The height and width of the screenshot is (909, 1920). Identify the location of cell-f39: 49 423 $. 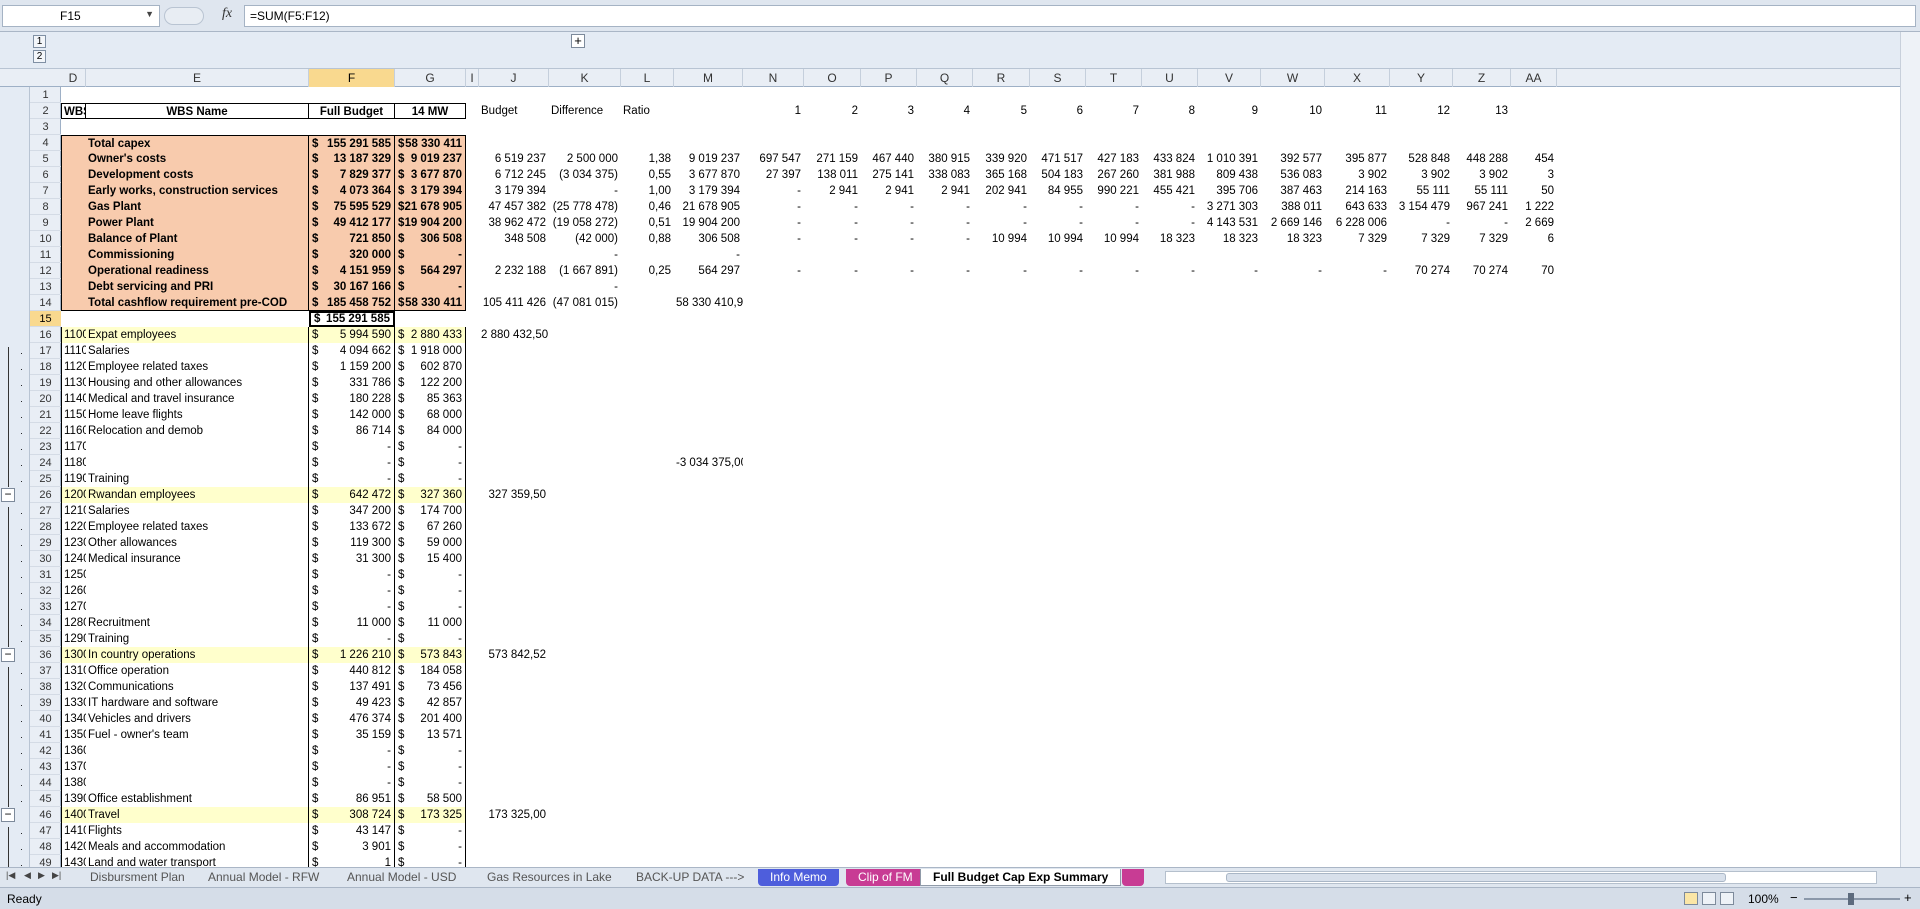
(352, 703).